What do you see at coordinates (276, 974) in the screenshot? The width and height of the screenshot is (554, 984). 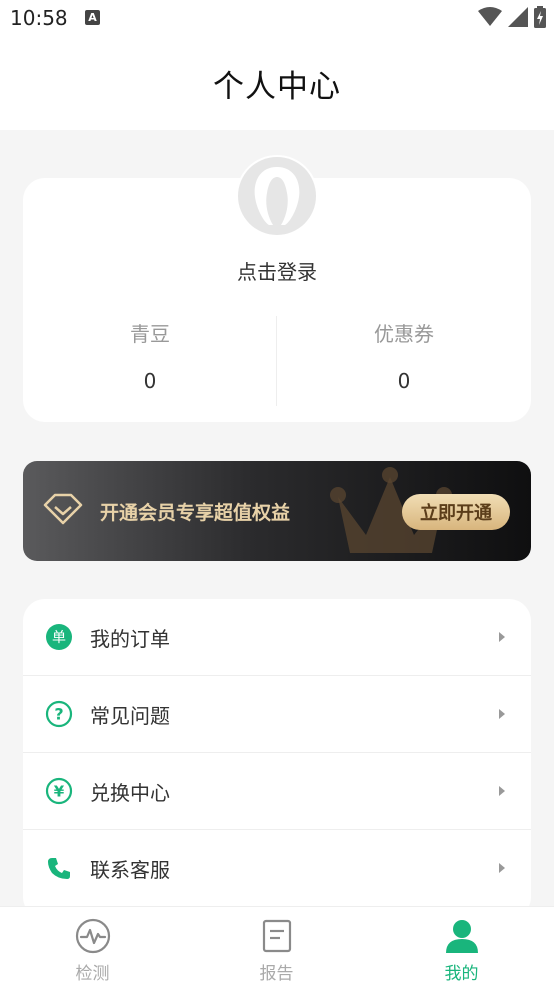 I see `tab-report-label: 报告` at bounding box center [276, 974].